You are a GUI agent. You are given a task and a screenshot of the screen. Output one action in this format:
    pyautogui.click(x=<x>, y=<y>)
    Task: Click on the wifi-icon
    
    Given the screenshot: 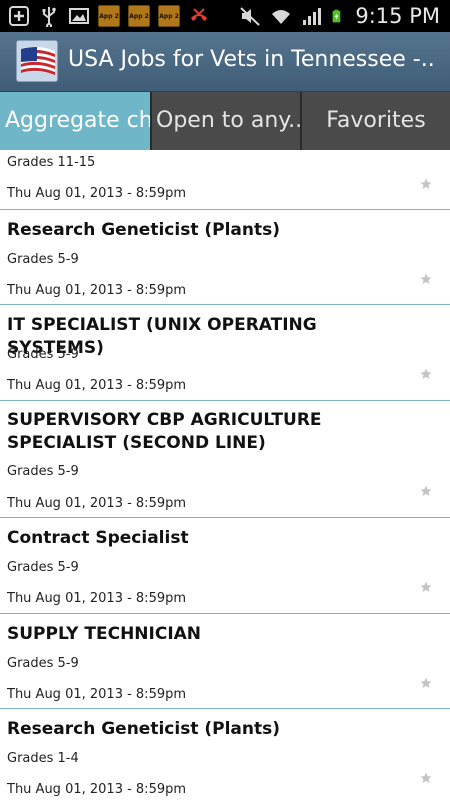 What is the action you would take?
    pyautogui.click(x=281, y=17)
    